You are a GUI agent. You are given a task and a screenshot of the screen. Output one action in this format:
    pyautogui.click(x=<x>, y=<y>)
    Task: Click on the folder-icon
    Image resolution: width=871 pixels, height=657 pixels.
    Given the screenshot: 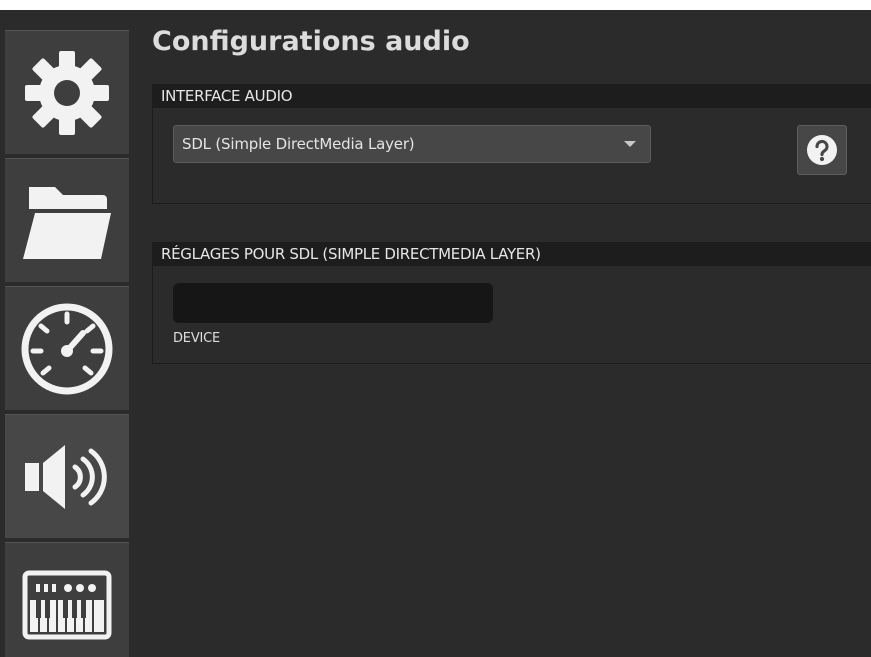 What is the action you would take?
    pyautogui.click(x=67, y=222)
    